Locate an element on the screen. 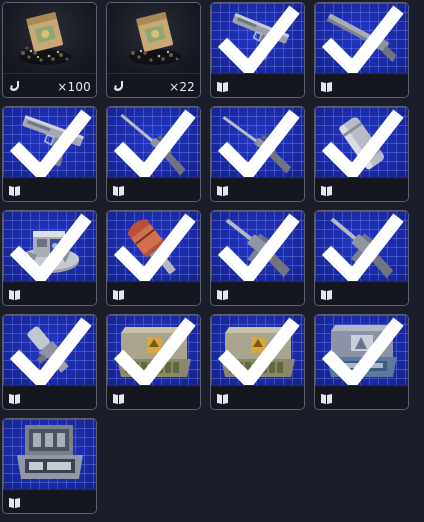 The height and width of the screenshot is (522, 424). inventory-slot: ×100 is located at coordinates (49, 50).